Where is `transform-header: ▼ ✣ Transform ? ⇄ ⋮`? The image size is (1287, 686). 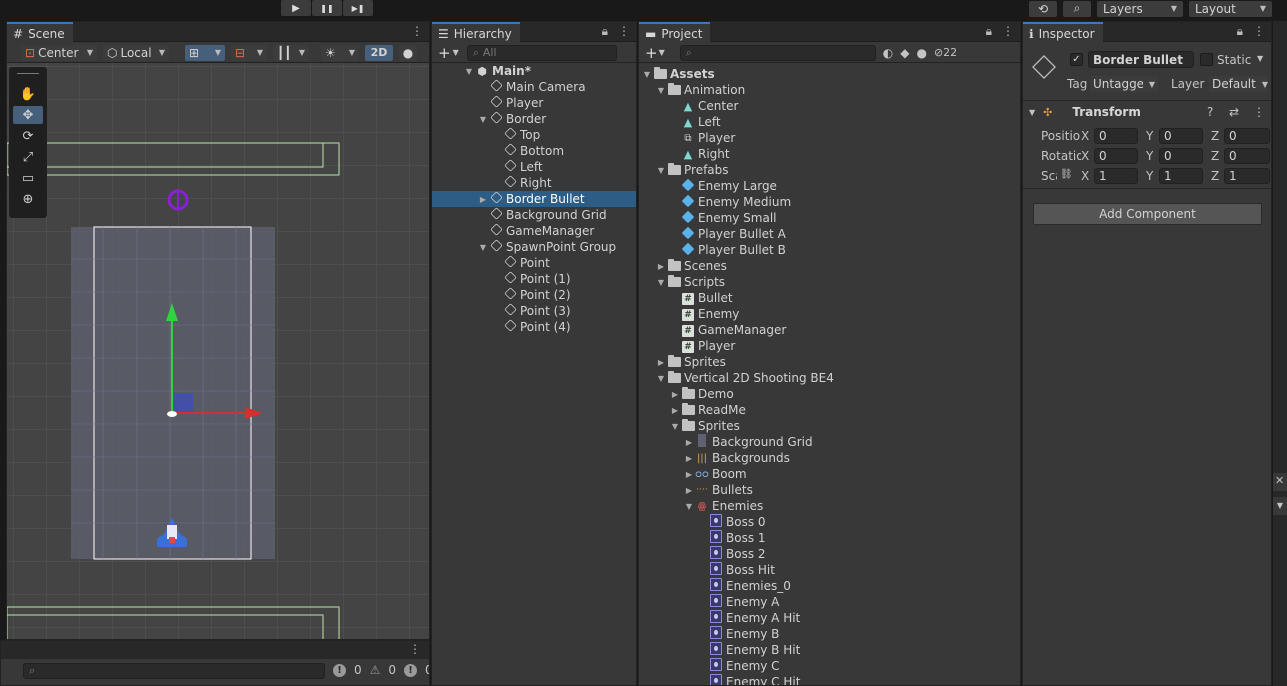
transform-header: ▼ ✣ Transform ? ⇄ ⋮ is located at coordinates (1147, 112).